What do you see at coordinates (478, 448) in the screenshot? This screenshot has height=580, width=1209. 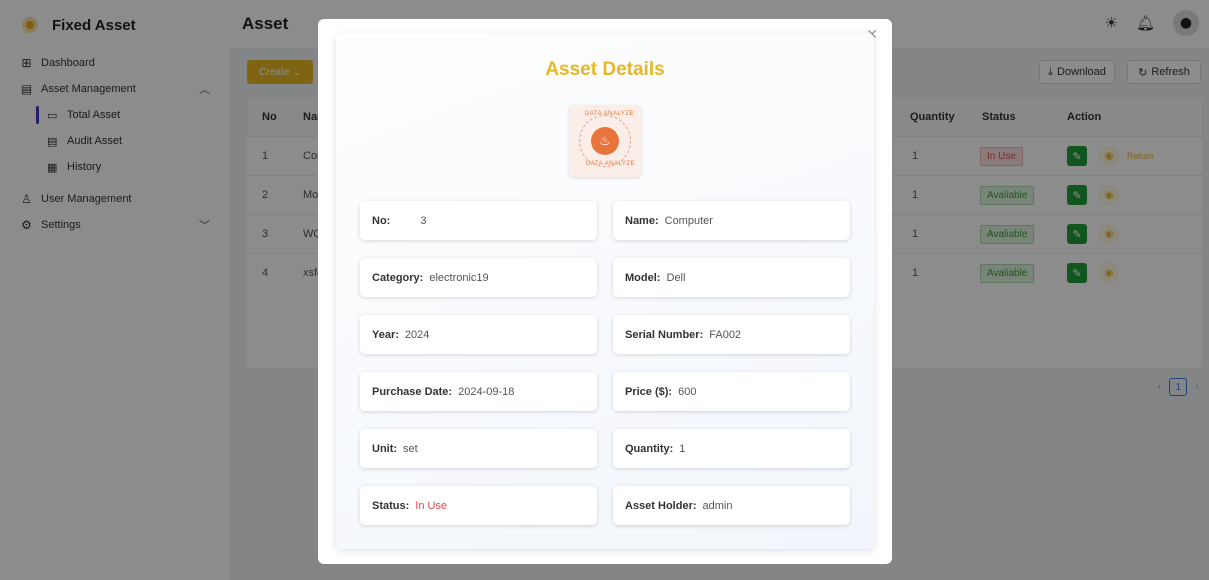 I see `field-unit: Unit: set` at bounding box center [478, 448].